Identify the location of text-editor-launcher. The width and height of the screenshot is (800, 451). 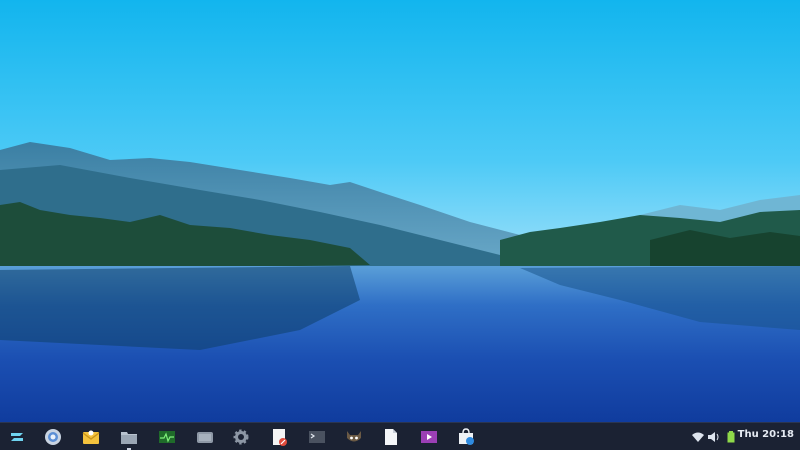
(279, 437).